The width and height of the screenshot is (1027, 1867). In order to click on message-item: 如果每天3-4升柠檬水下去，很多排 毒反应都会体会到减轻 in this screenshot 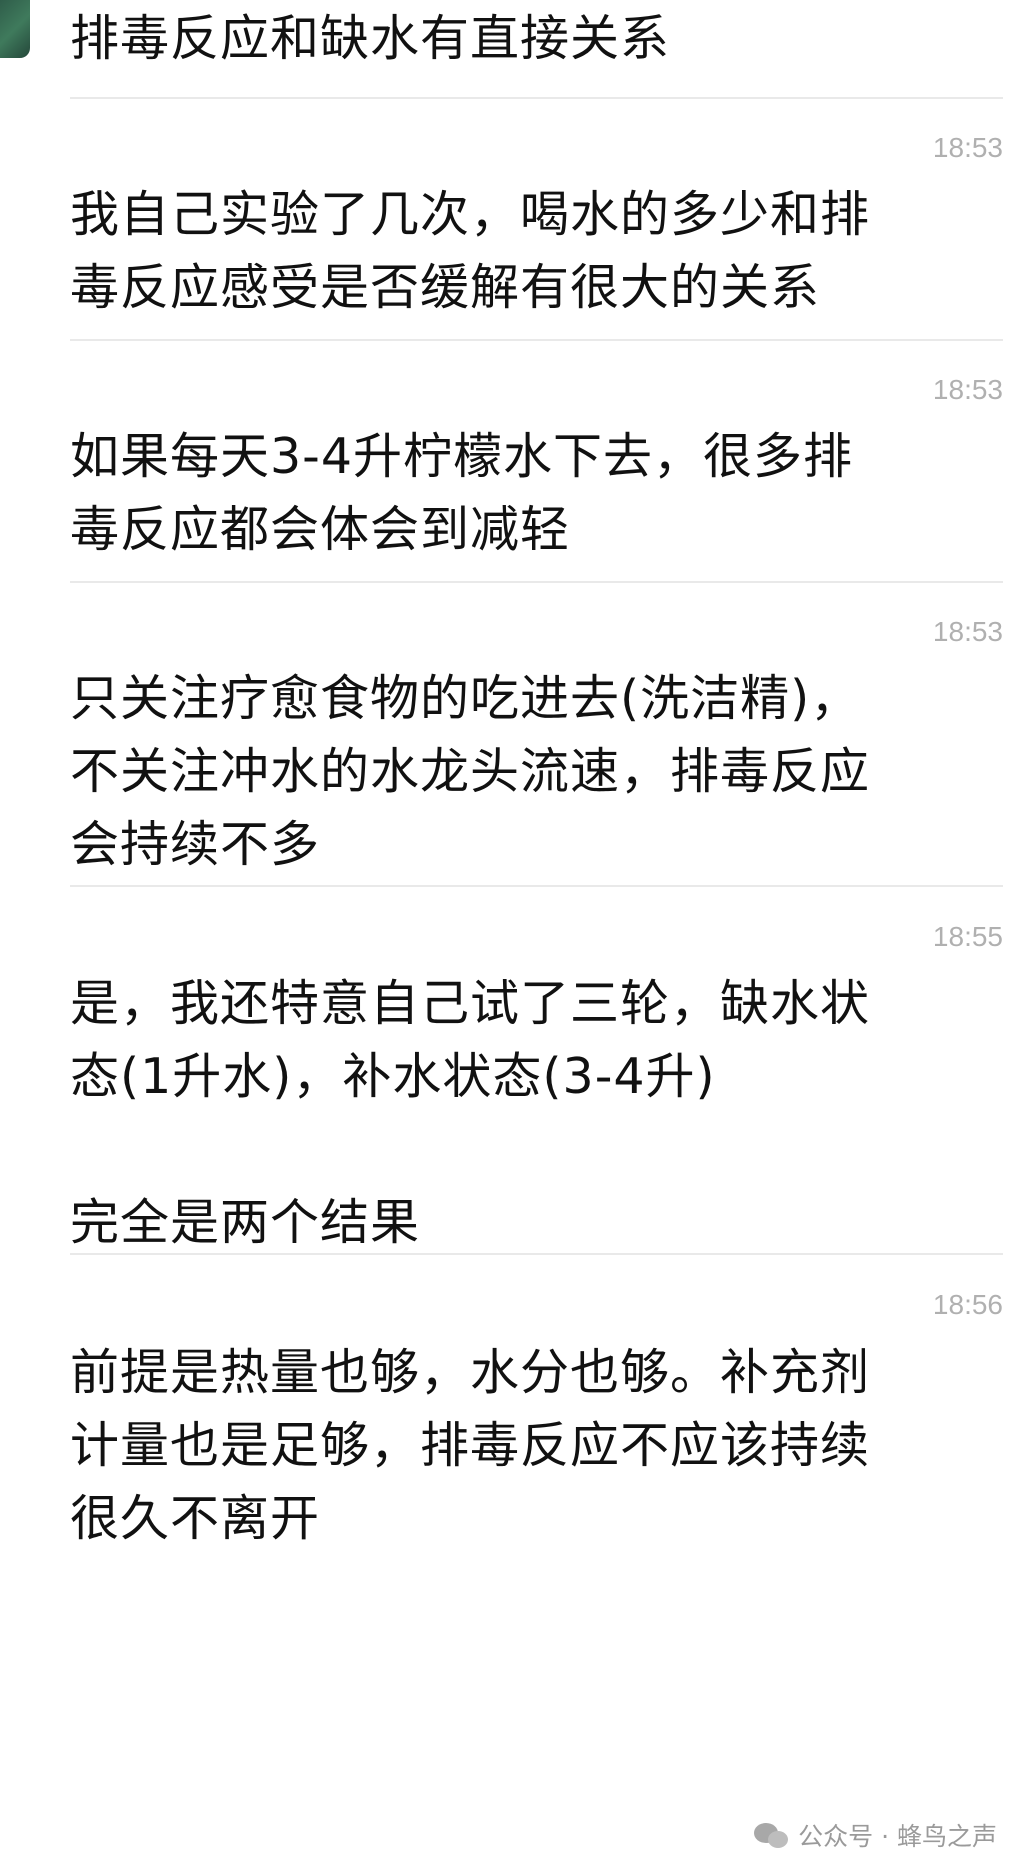, I will do `click(536, 493)`.